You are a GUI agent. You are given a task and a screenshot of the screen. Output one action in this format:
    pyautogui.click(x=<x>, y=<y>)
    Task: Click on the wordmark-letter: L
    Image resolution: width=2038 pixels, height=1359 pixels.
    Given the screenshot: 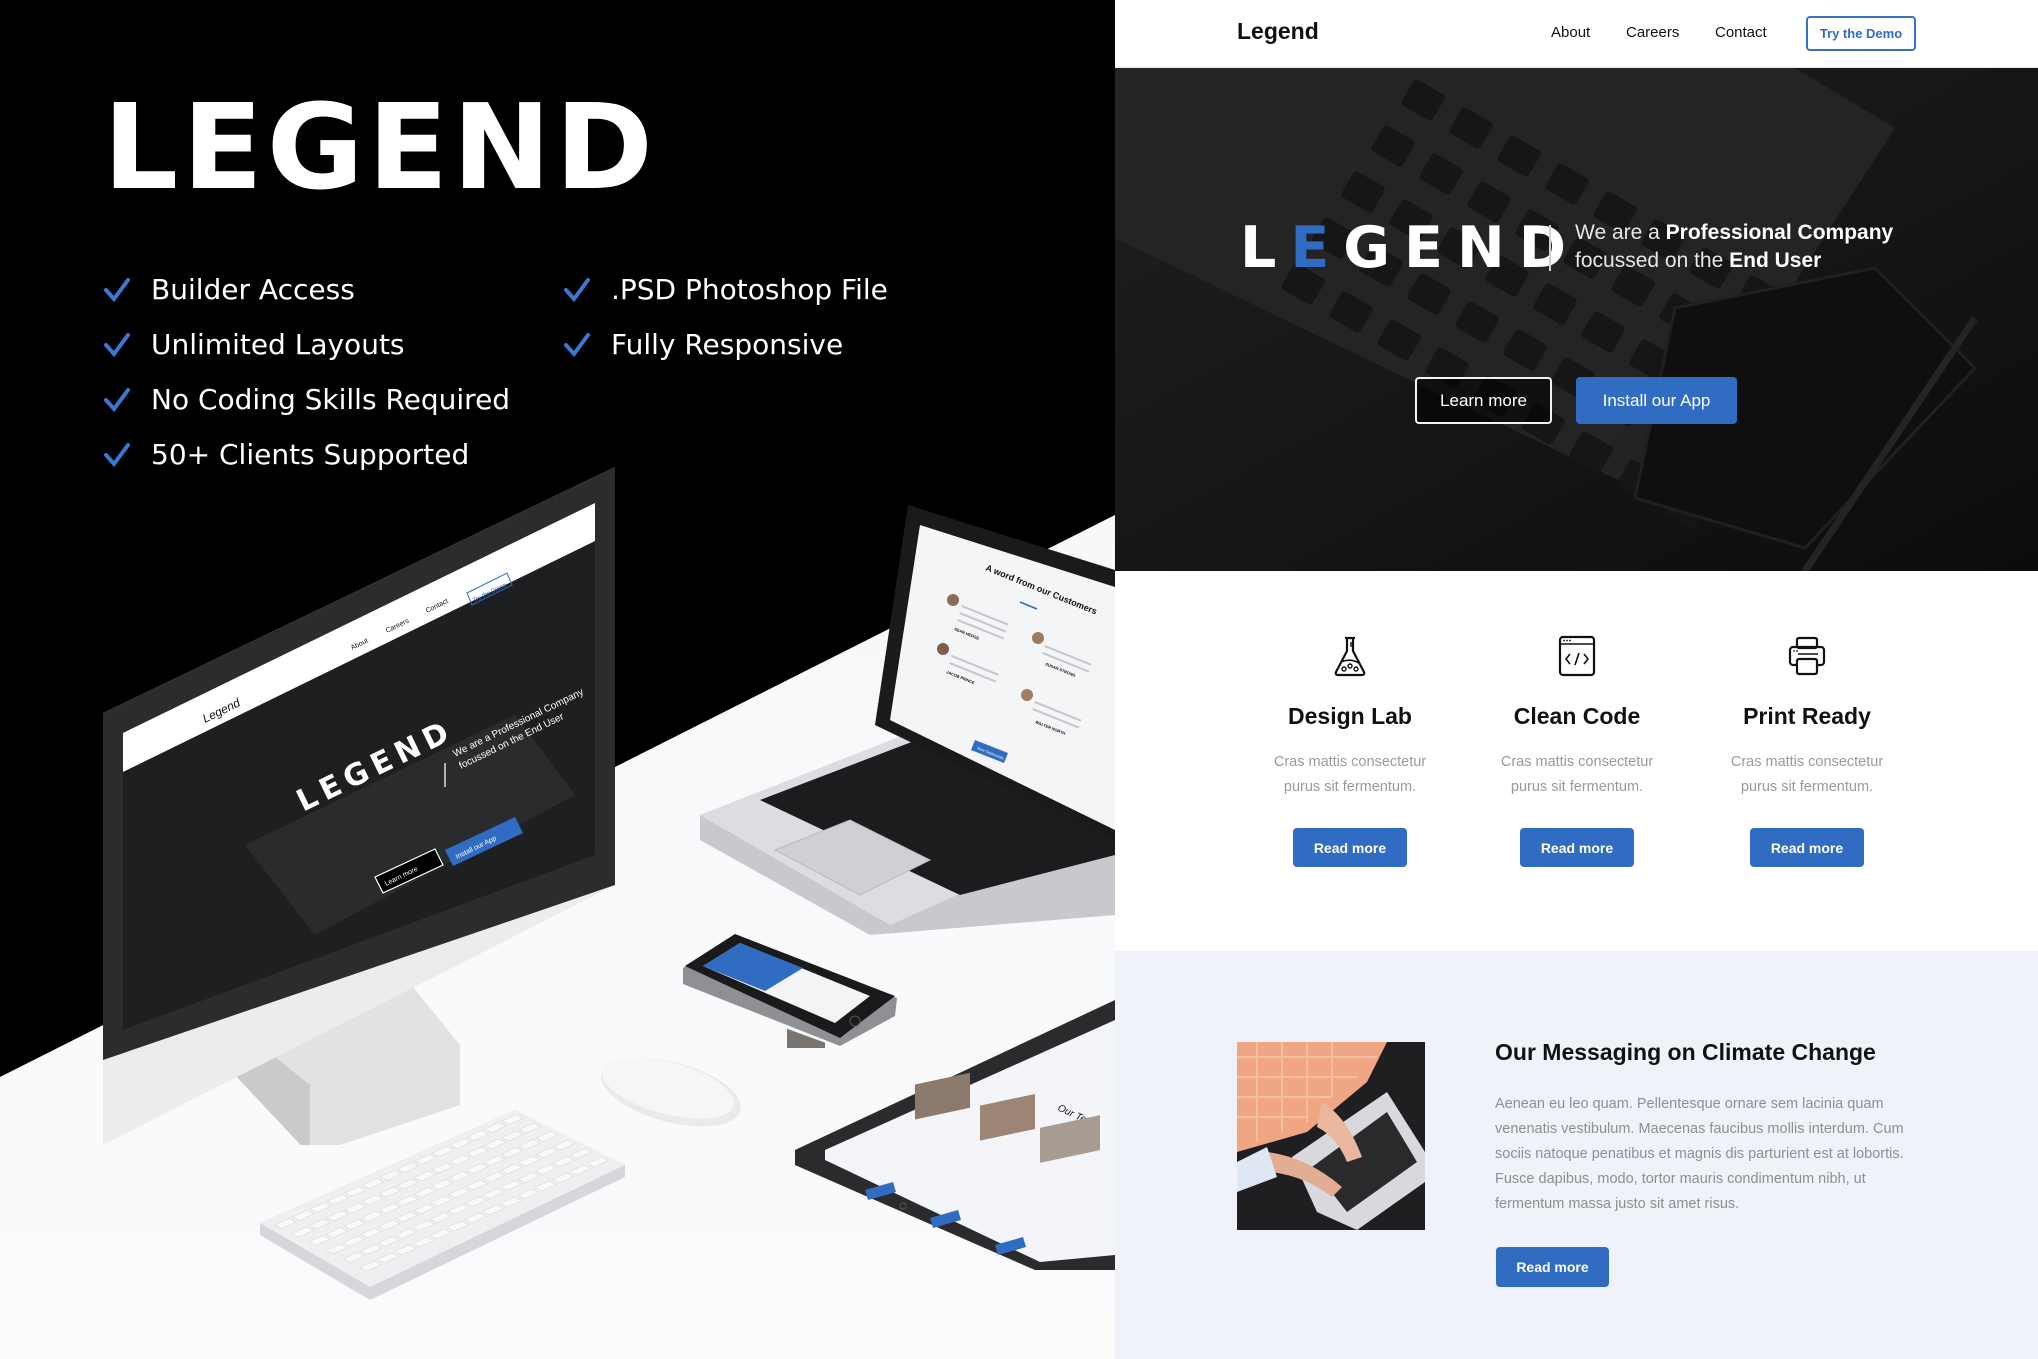 What is the action you would take?
    pyautogui.click(x=1265, y=248)
    